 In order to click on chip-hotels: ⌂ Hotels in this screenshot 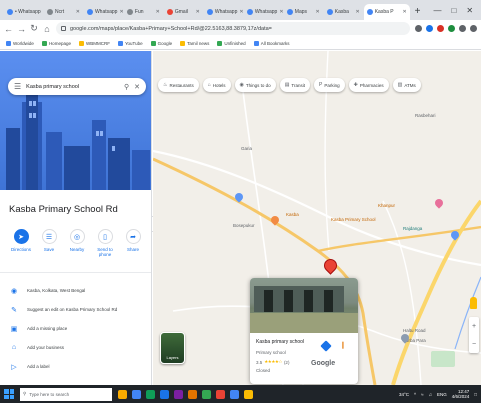, I will do `click(216, 85)`.